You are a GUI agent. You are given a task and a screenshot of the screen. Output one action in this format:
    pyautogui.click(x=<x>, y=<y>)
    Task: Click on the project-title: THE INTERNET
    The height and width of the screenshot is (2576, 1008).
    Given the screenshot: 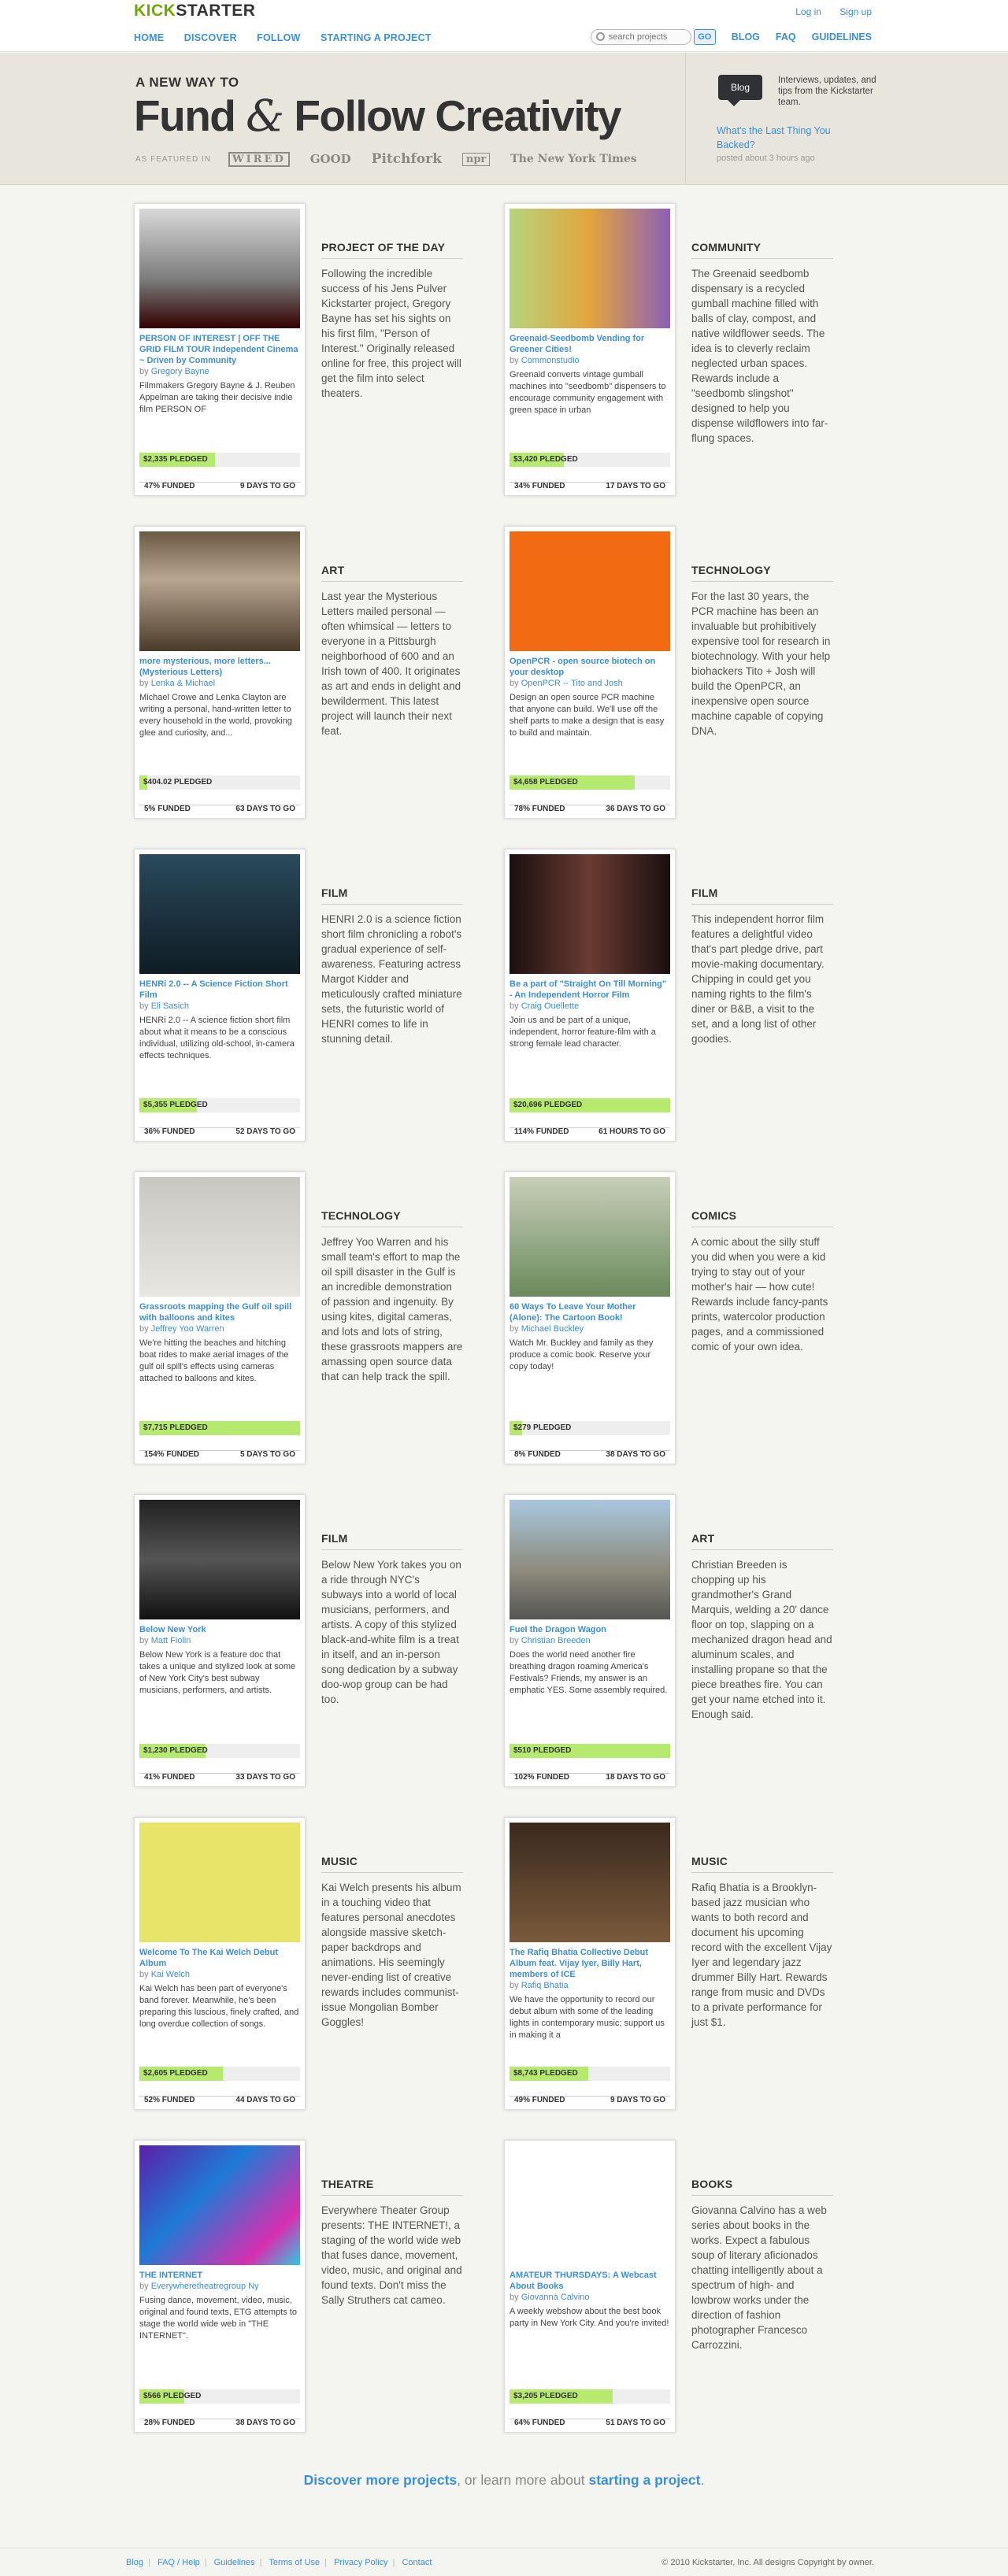 What is the action you would take?
    pyautogui.click(x=219, y=2275)
    